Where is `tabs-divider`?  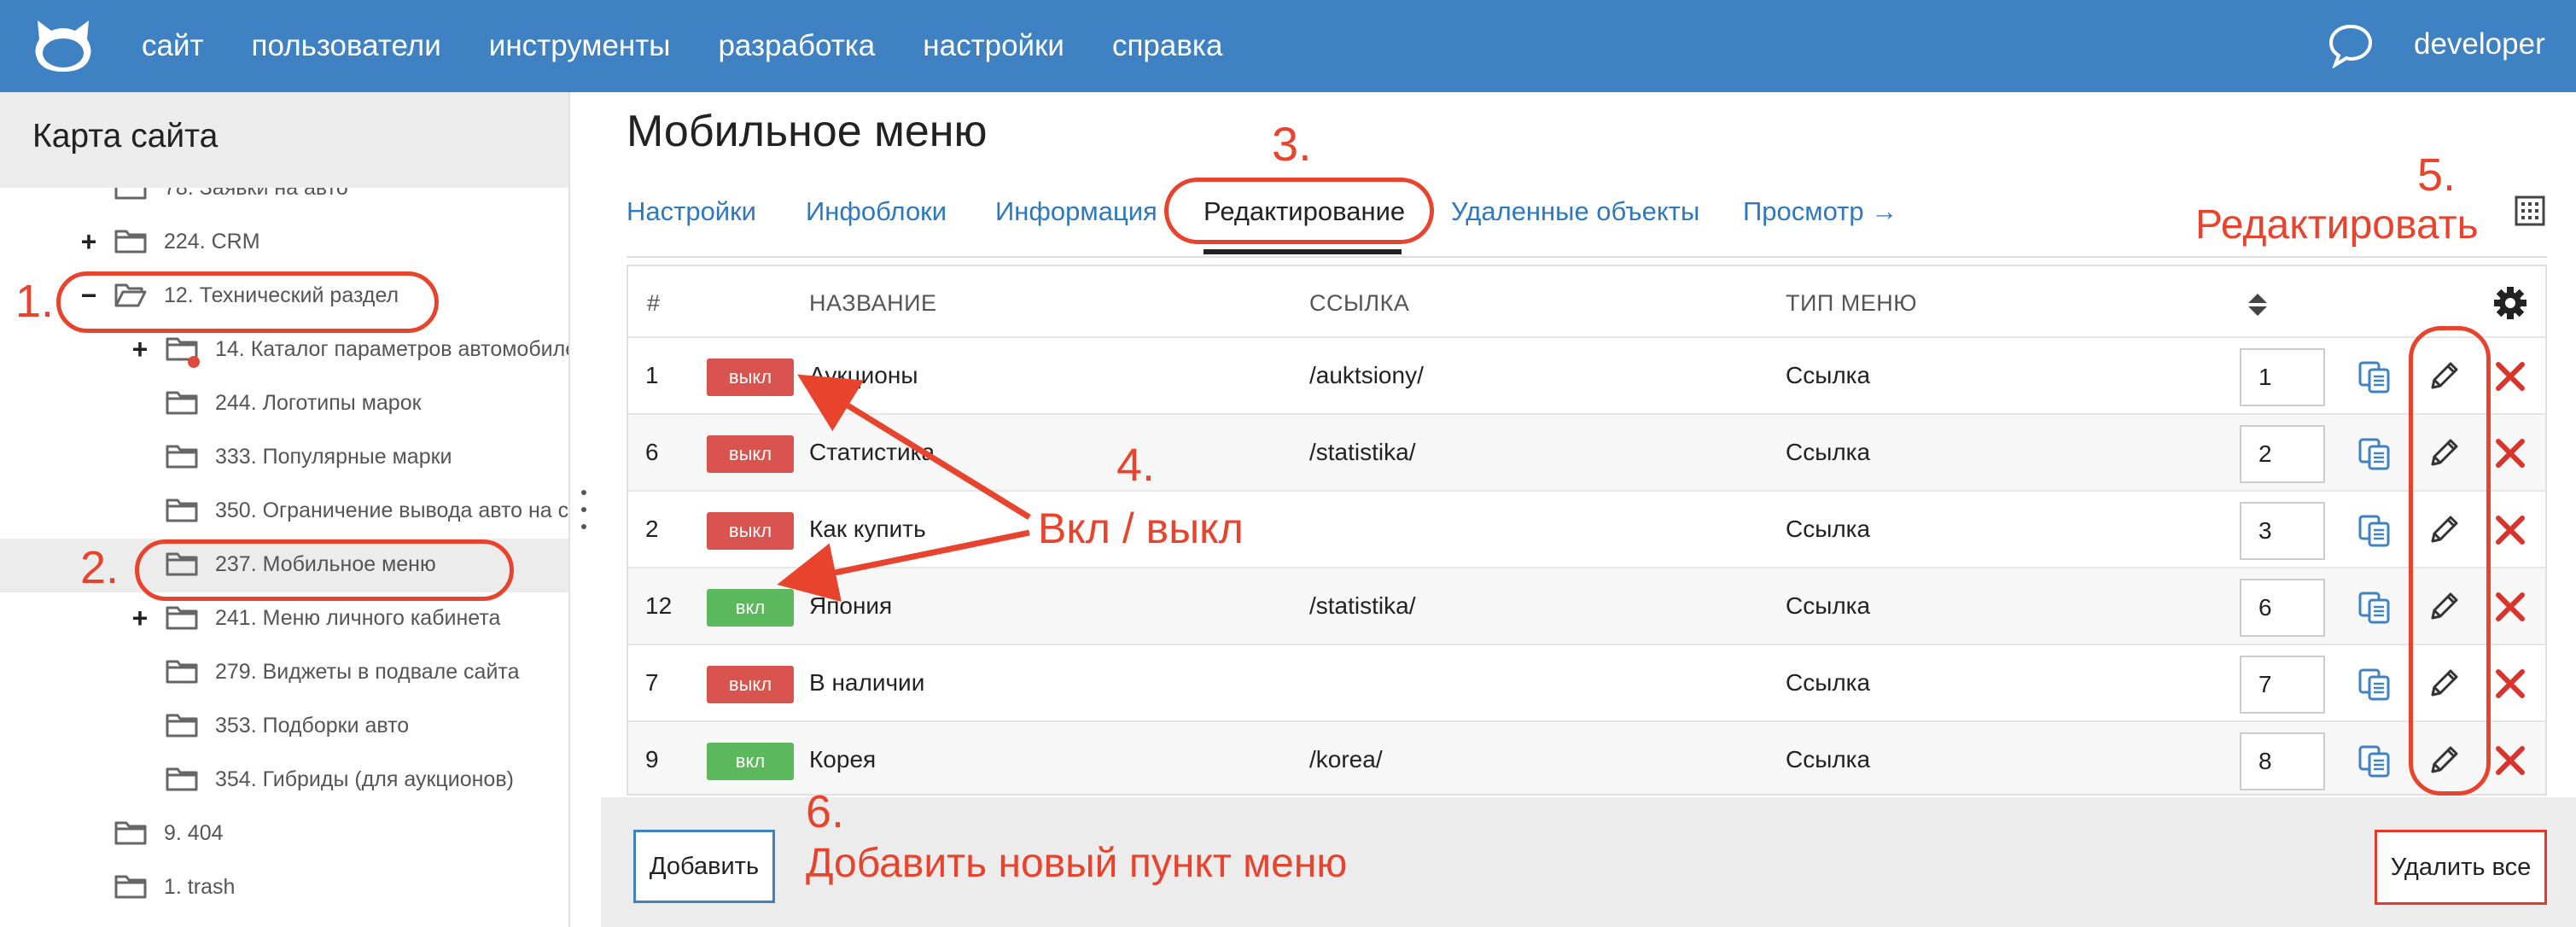 tabs-divider is located at coordinates (1587, 257).